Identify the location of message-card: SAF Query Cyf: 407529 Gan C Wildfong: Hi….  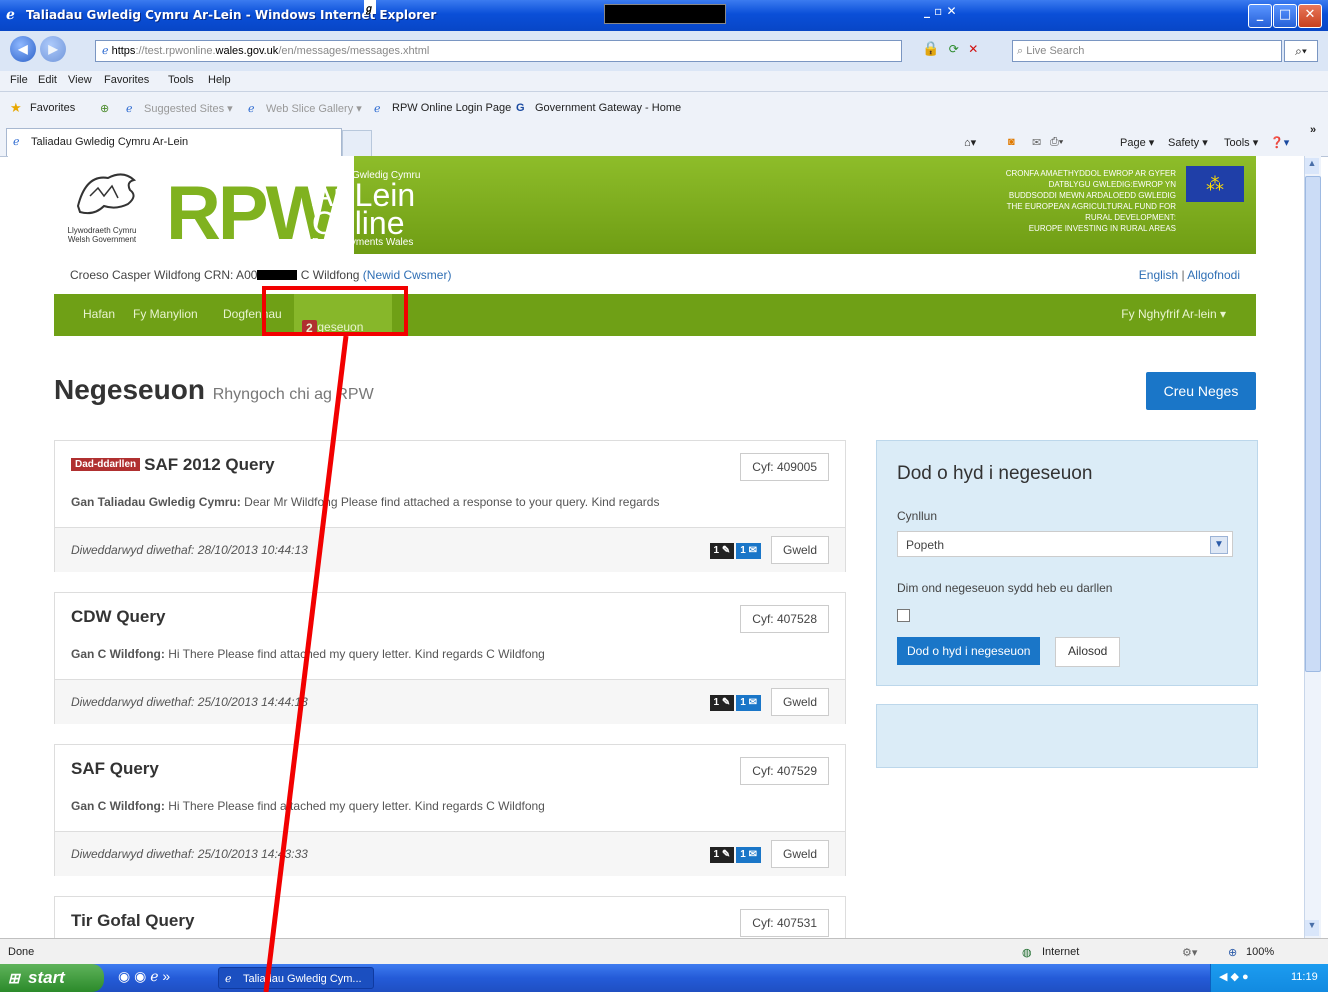
(450, 810).